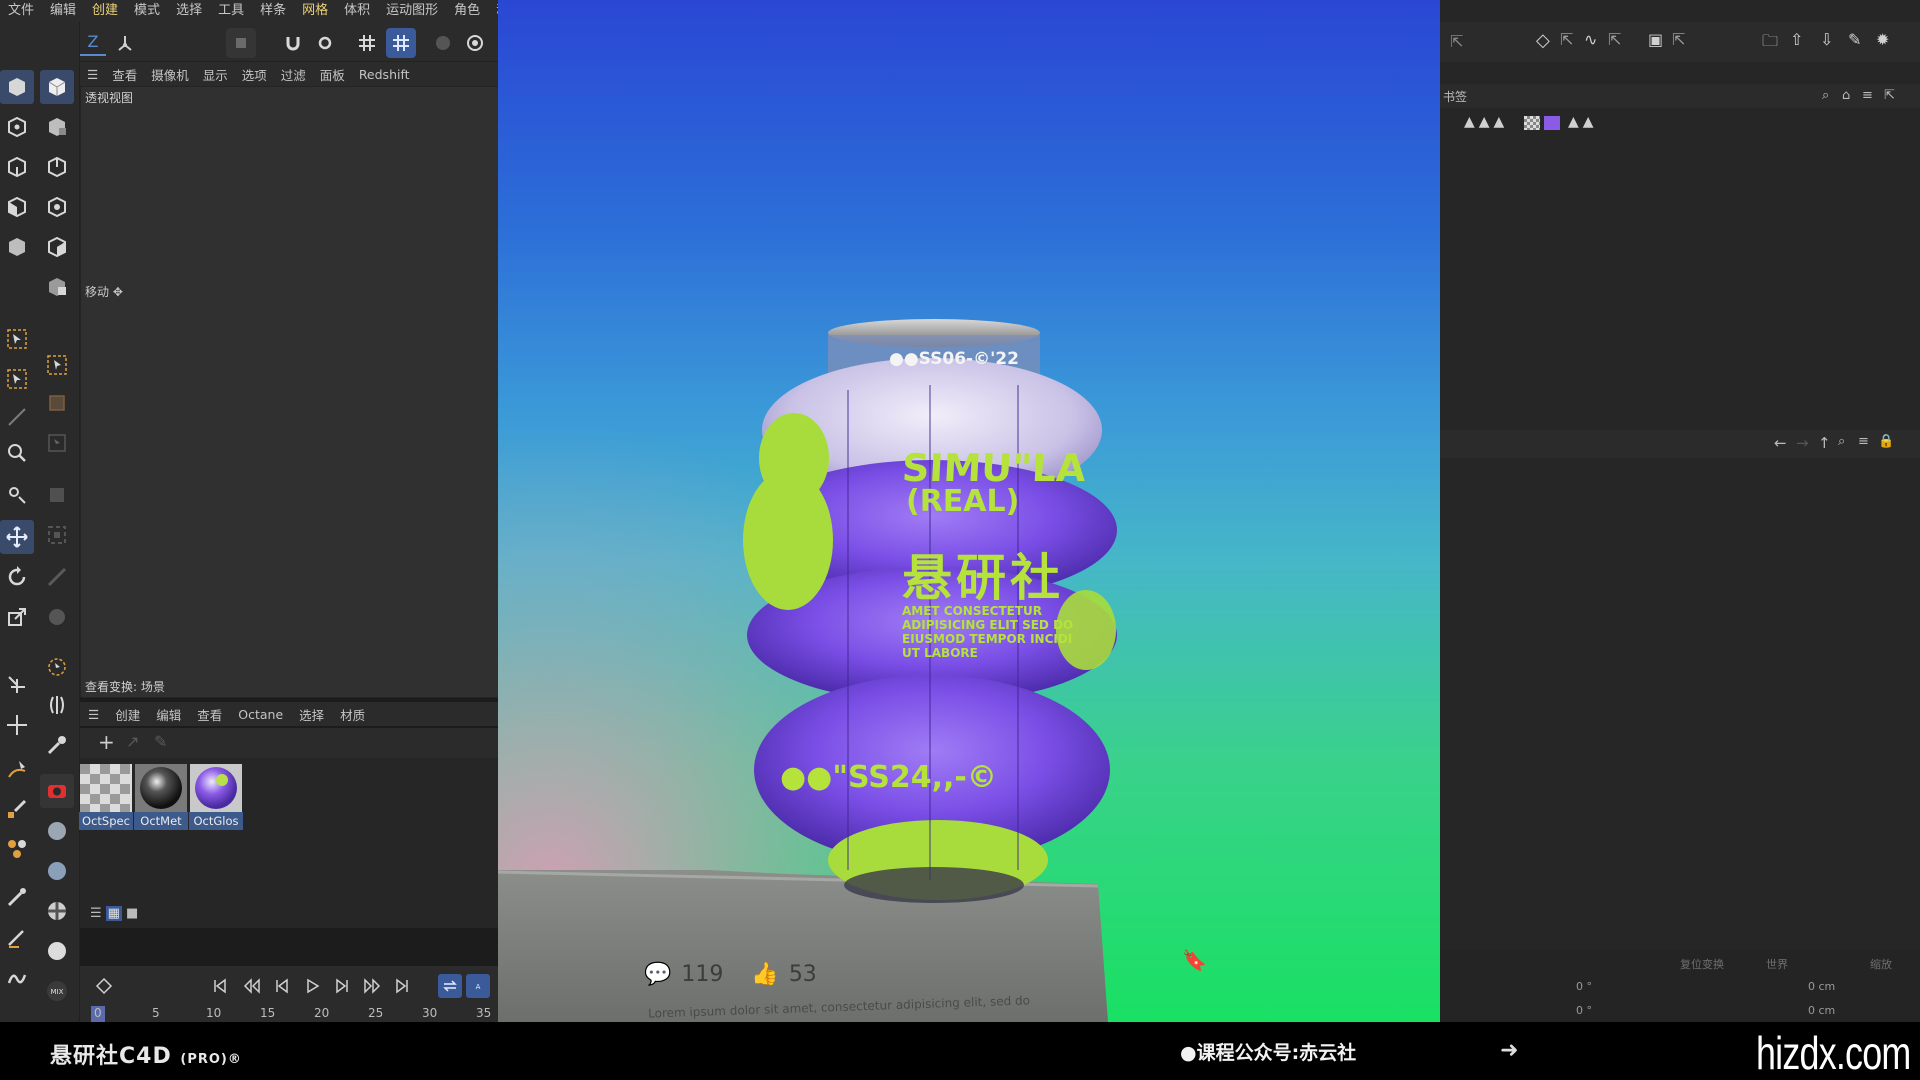 Image resolution: width=1920 pixels, height=1080 pixels. Describe the element at coordinates (105, 11) in the screenshot. I see `menu-create: 创建` at that location.